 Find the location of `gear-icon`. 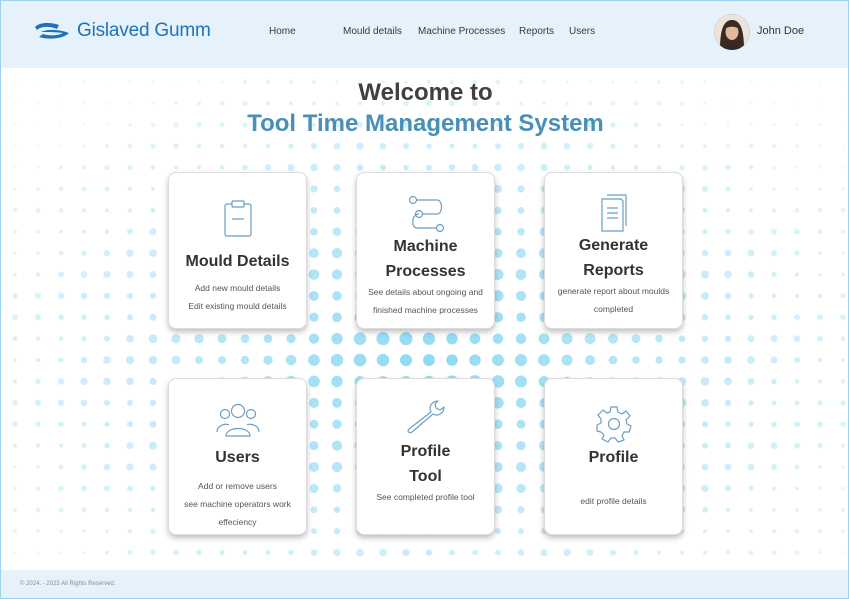

gear-icon is located at coordinates (613, 424).